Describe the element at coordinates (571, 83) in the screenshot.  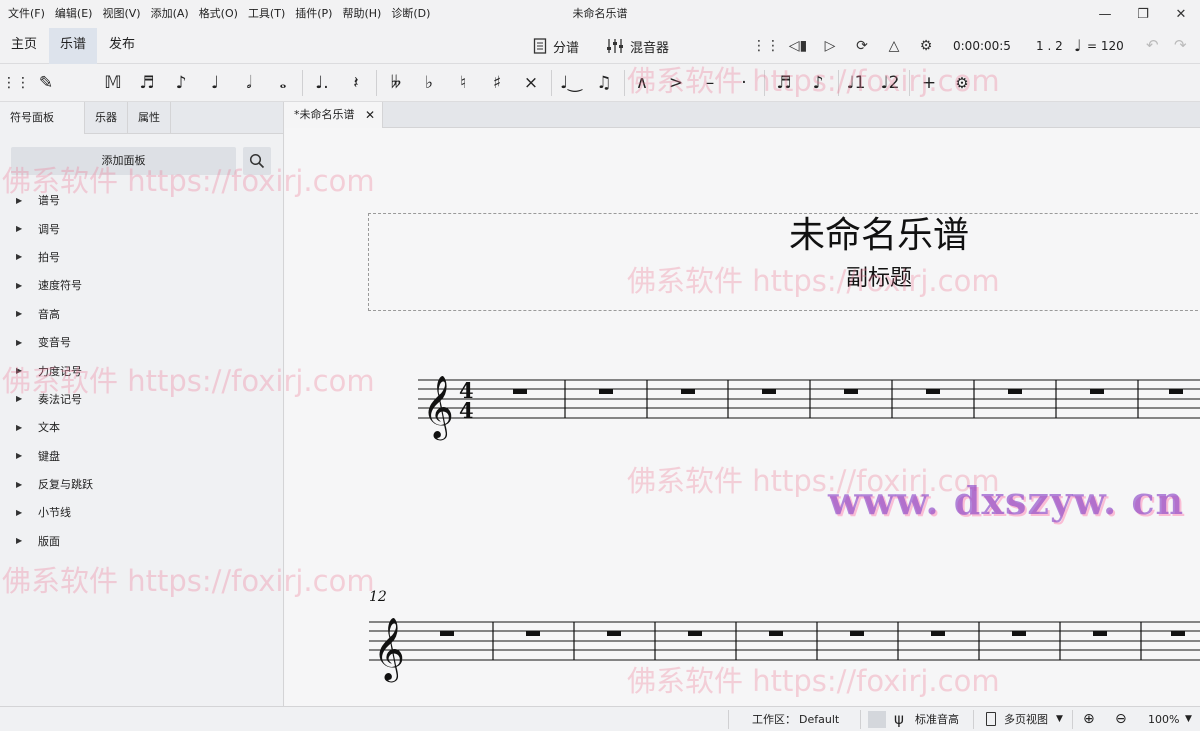
I see `tie-icon: ♩‿` at that location.